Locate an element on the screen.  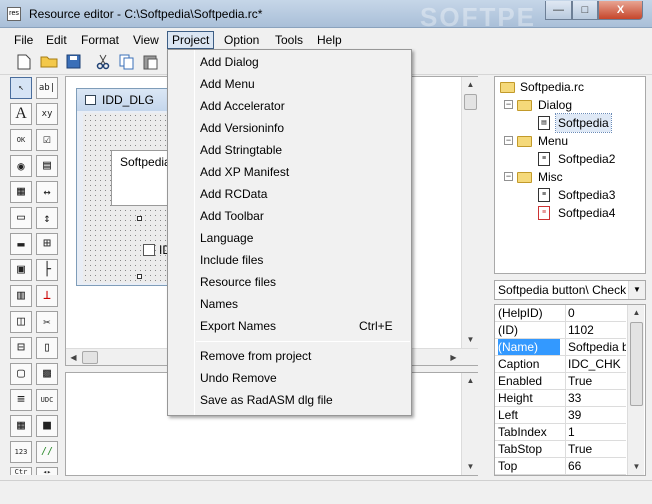
menu-add-rcdata: Add RCData is located at coordinates (233, 194).